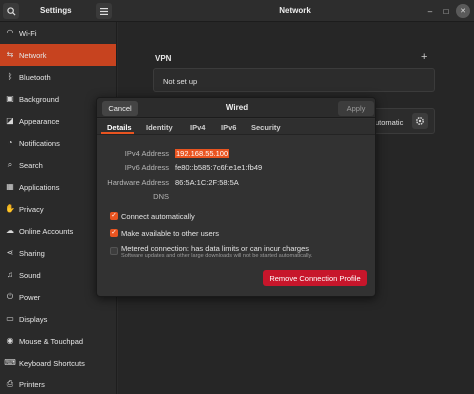 This screenshot has width=474, height=394. I want to click on dns-label: DNS, so click(161, 196).